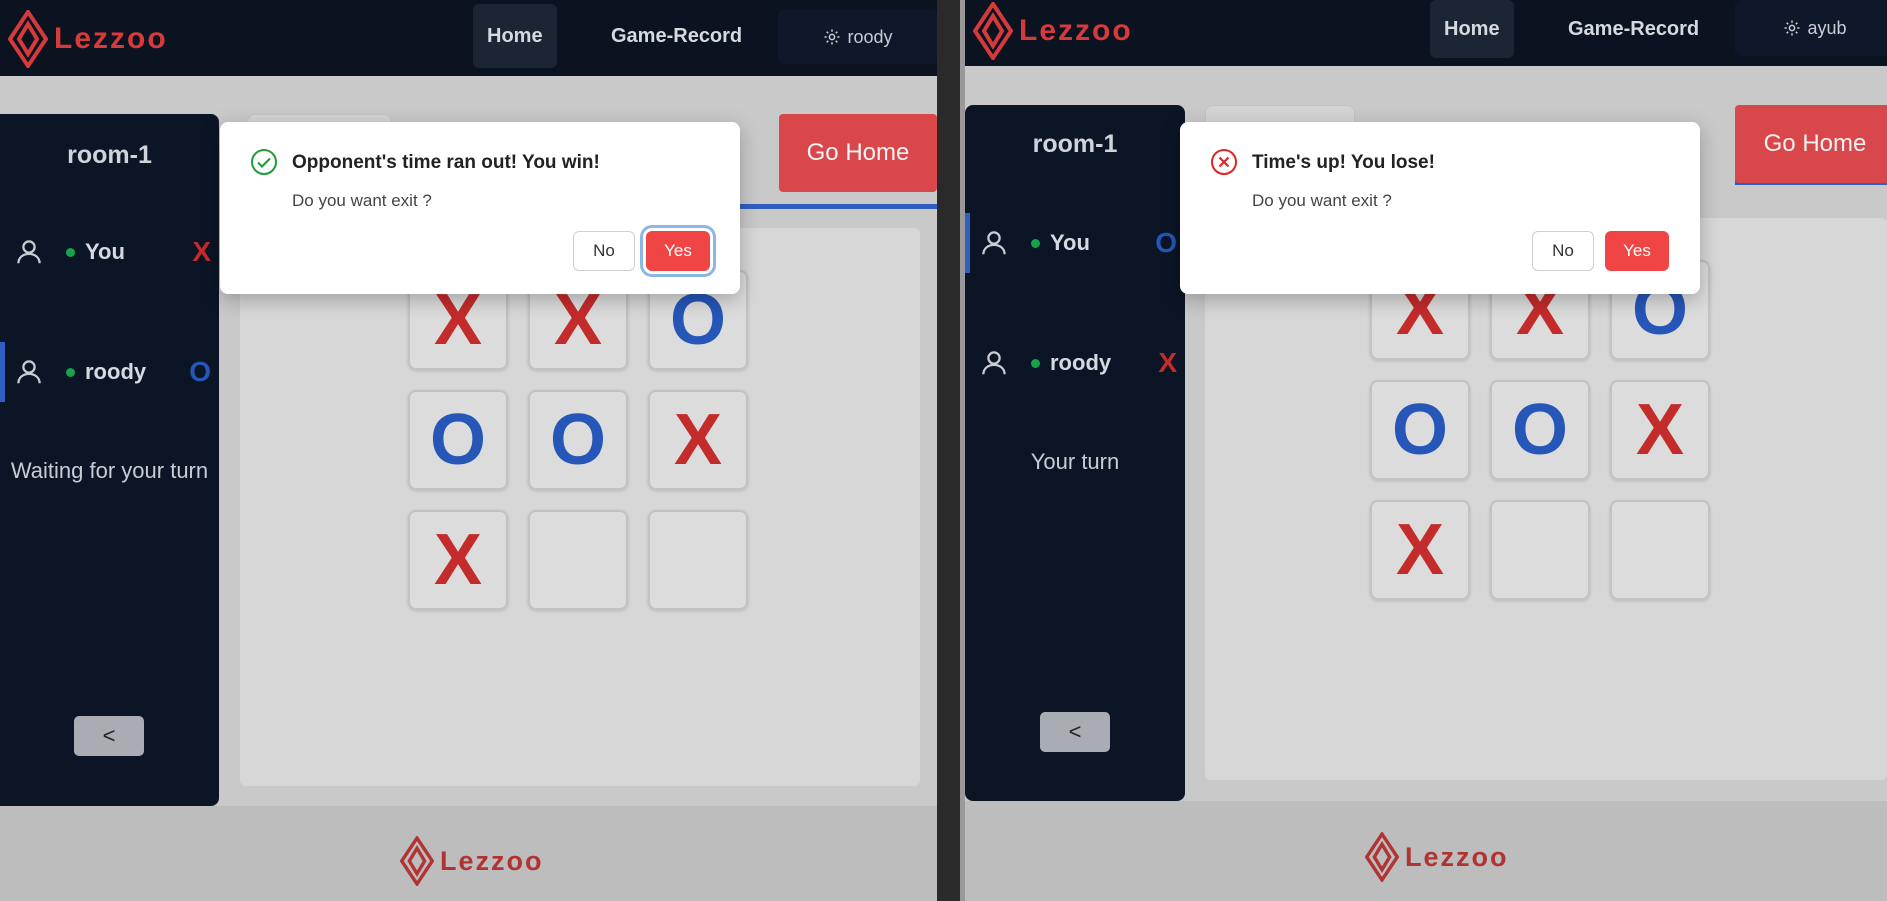 This screenshot has height=901, width=1887. I want to click on turn-indicator-bar, so click(838, 206).